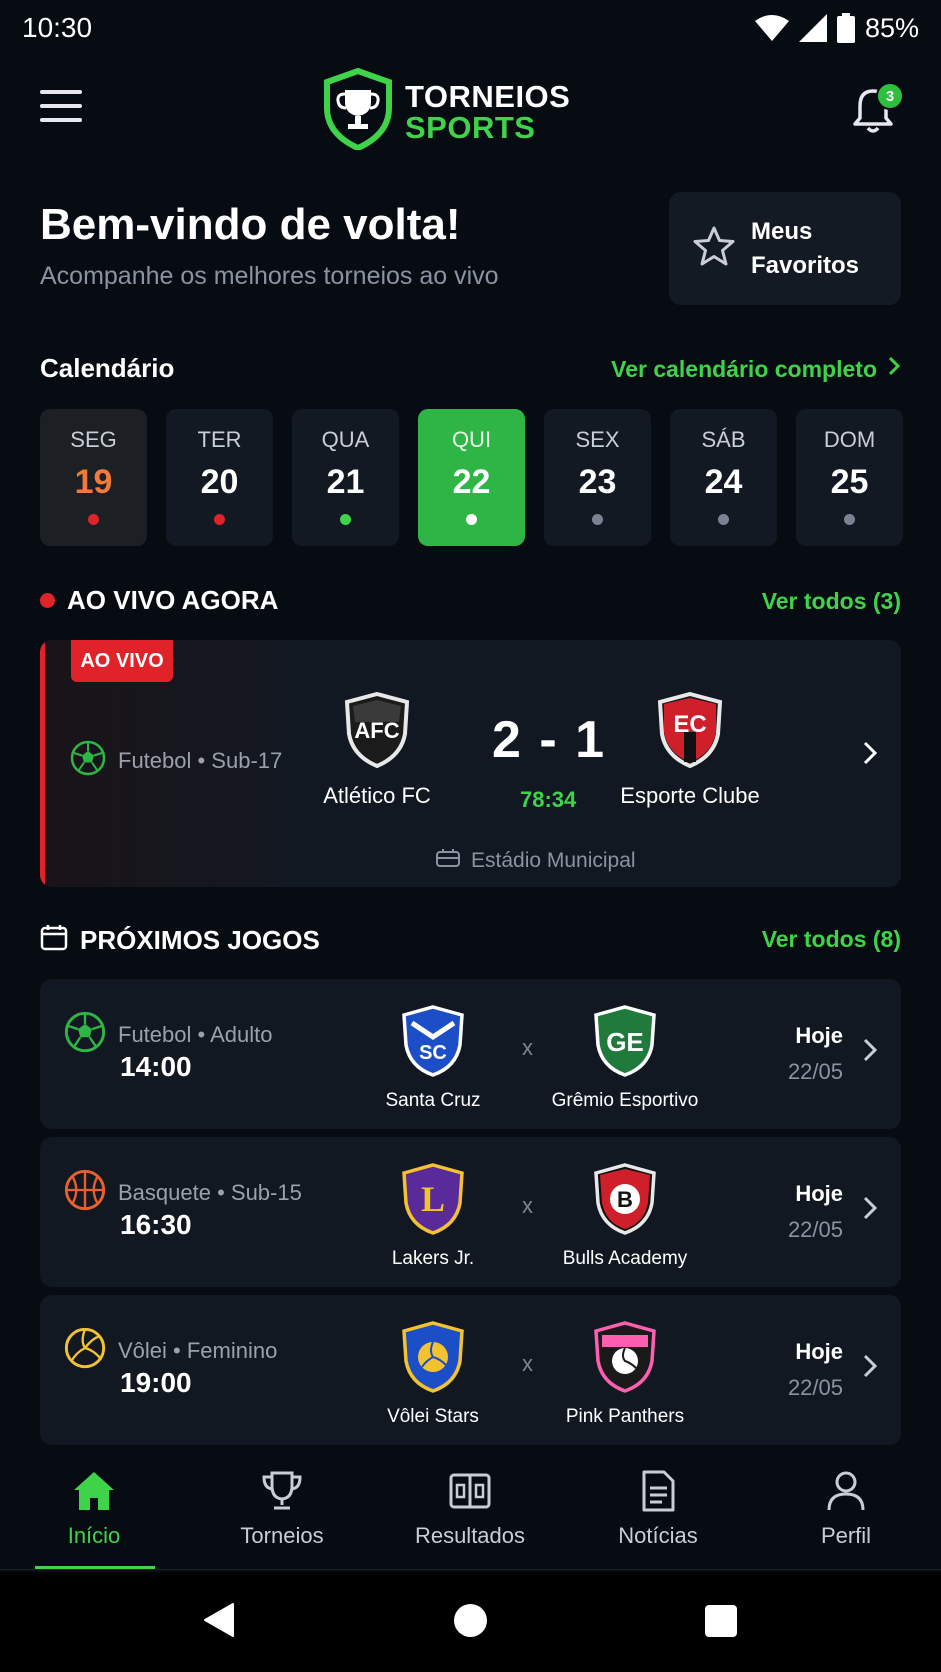 Image resolution: width=941 pixels, height=1672 pixels. I want to click on nav-news-label: Notícias, so click(658, 1535).